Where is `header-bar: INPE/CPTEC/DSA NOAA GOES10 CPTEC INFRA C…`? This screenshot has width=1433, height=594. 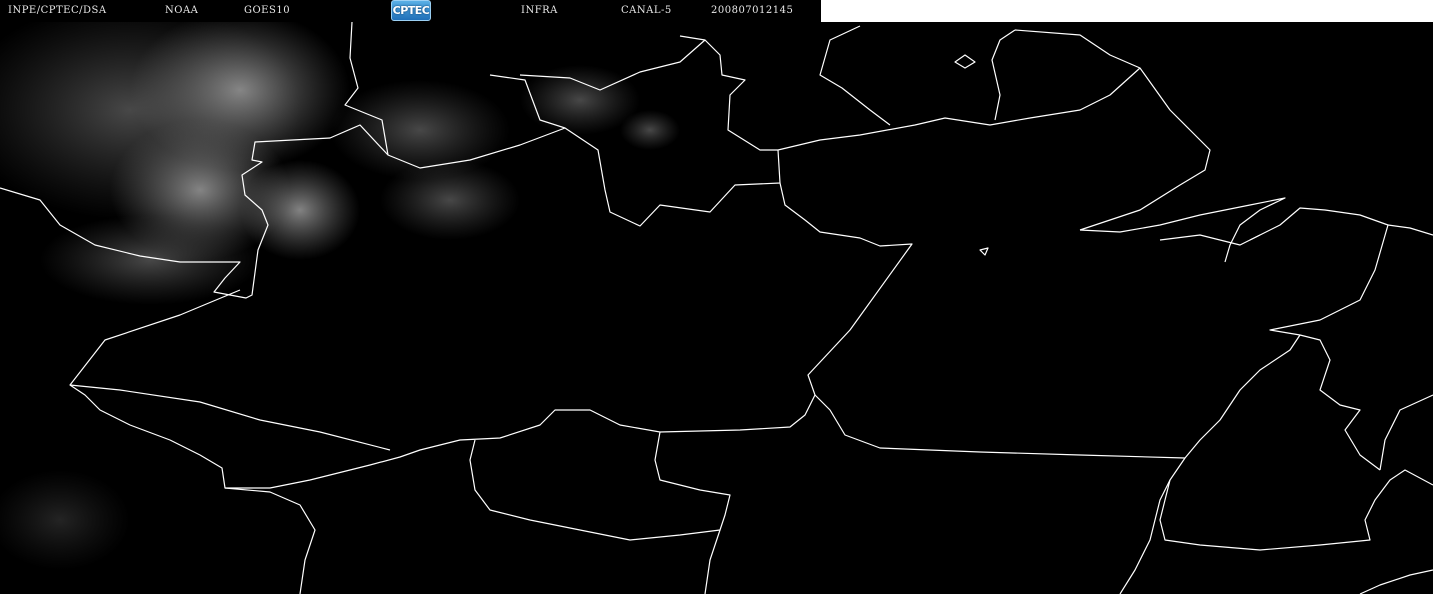
header-bar: INPE/CPTEC/DSA NOAA GOES10 CPTEC INFRA C… is located at coordinates (410, 11).